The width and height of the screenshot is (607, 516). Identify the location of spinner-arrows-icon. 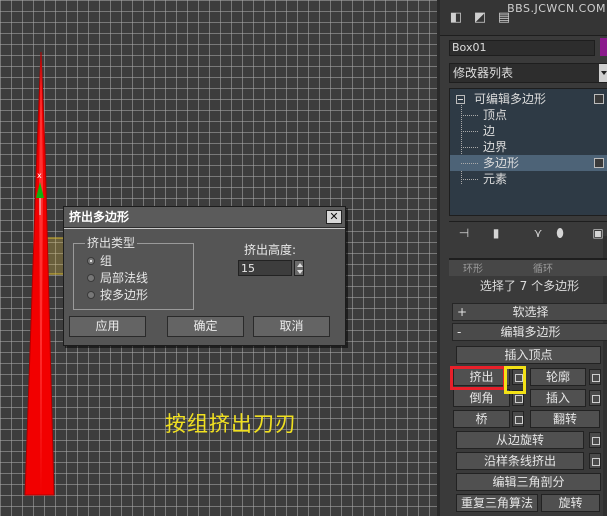
(299, 268).